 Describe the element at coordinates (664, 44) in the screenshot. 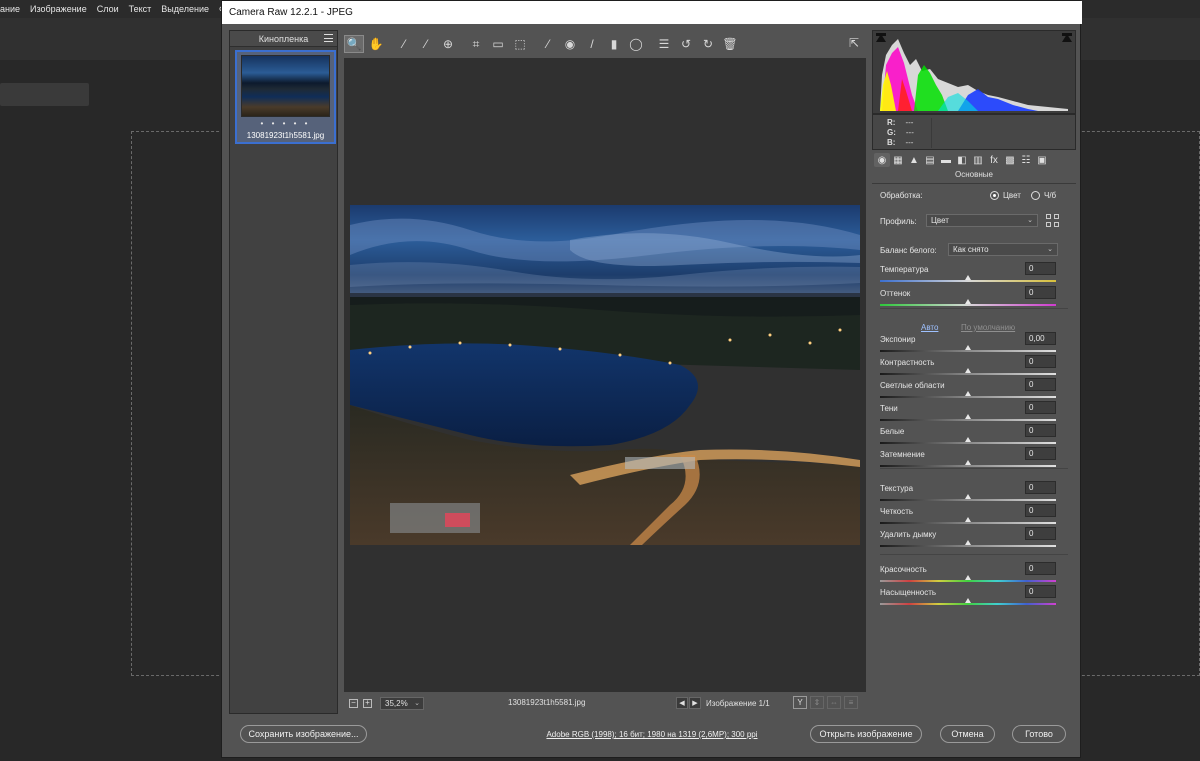

I see `preferences-tool-icon: ☰` at that location.